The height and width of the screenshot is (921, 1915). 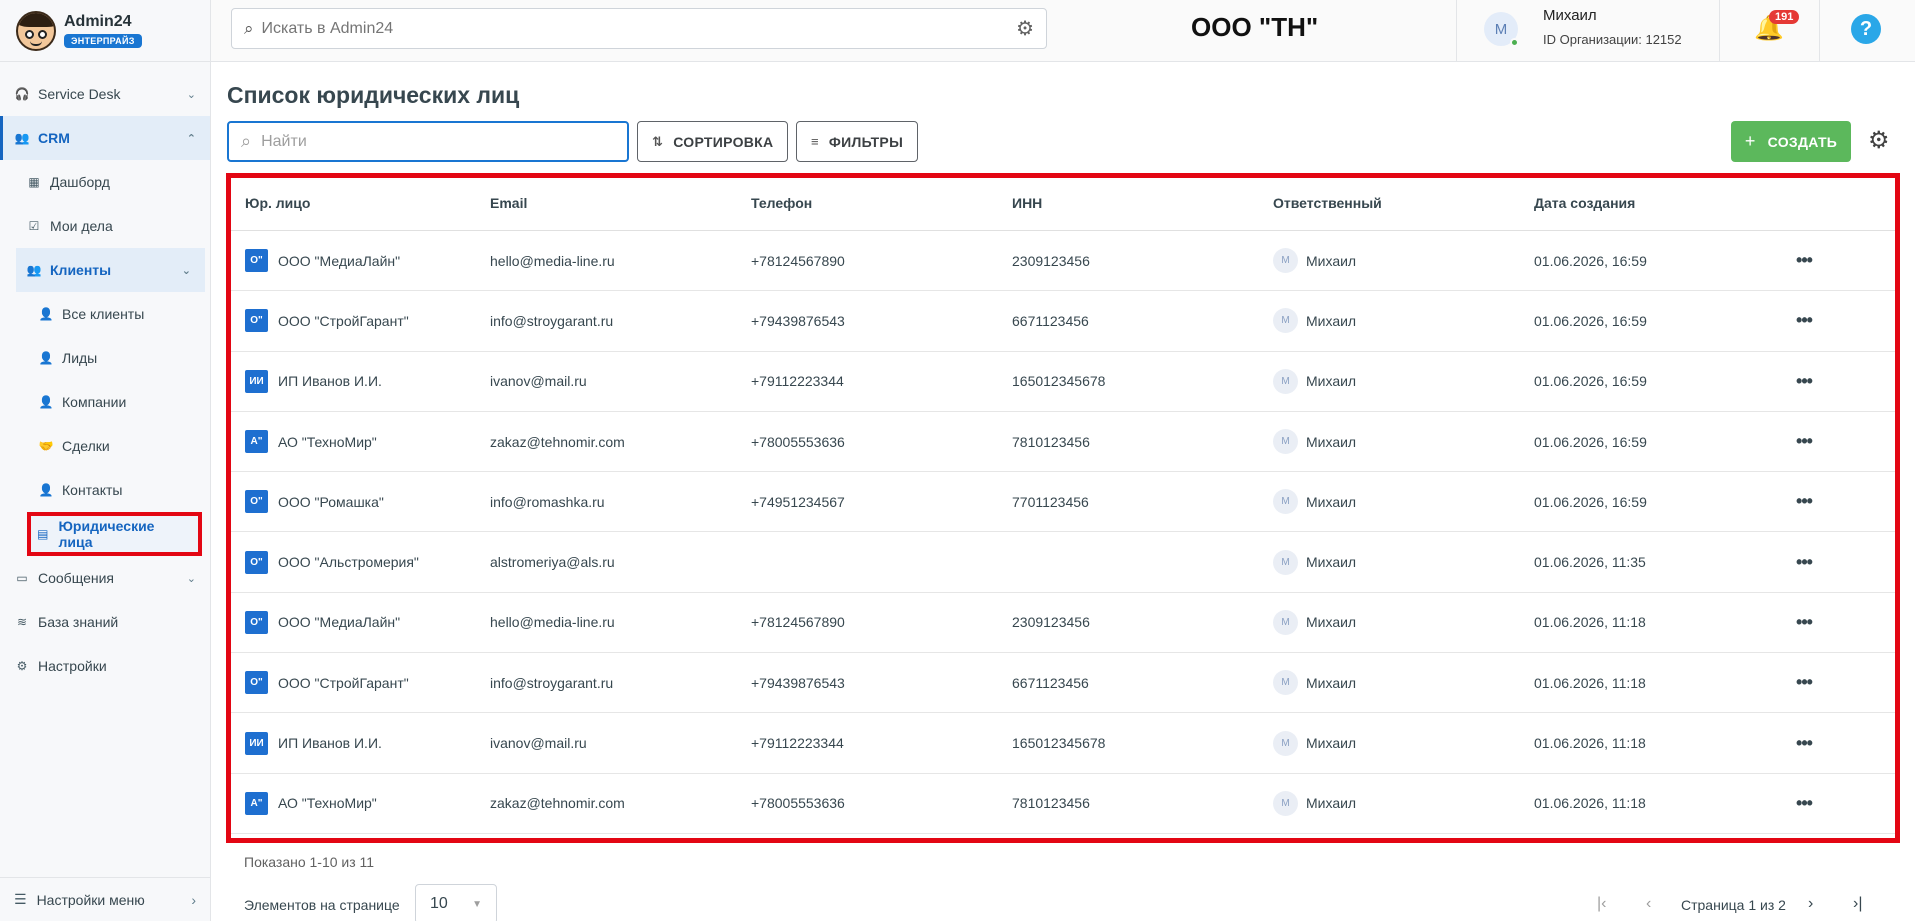 What do you see at coordinates (256, 381) in the screenshot?
I see `entity-type-icon: ИИ` at bounding box center [256, 381].